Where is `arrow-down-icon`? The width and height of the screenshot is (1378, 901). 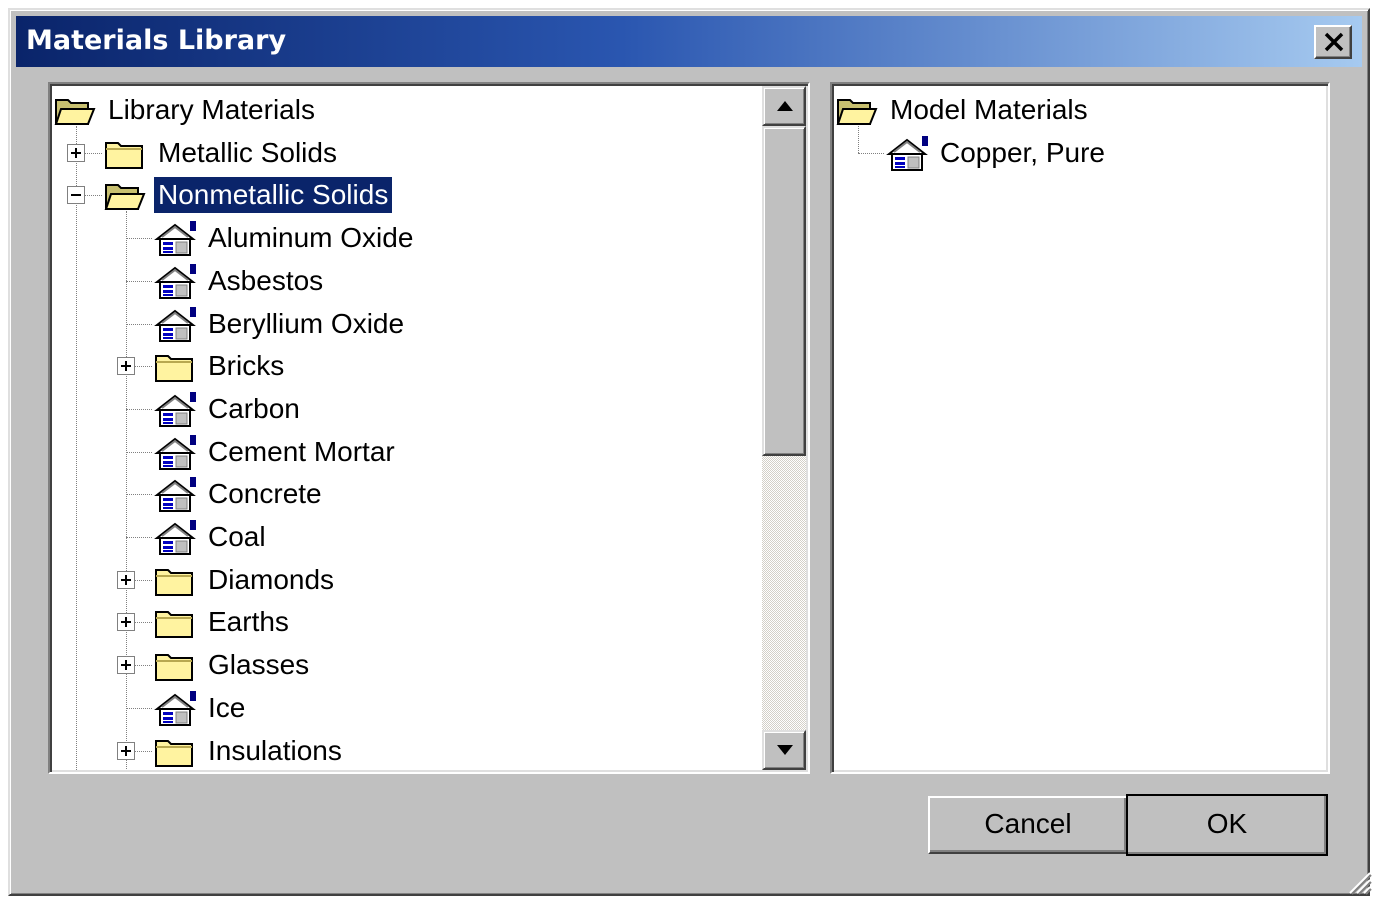
arrow-down-icon is located at coordinates (785, 750).